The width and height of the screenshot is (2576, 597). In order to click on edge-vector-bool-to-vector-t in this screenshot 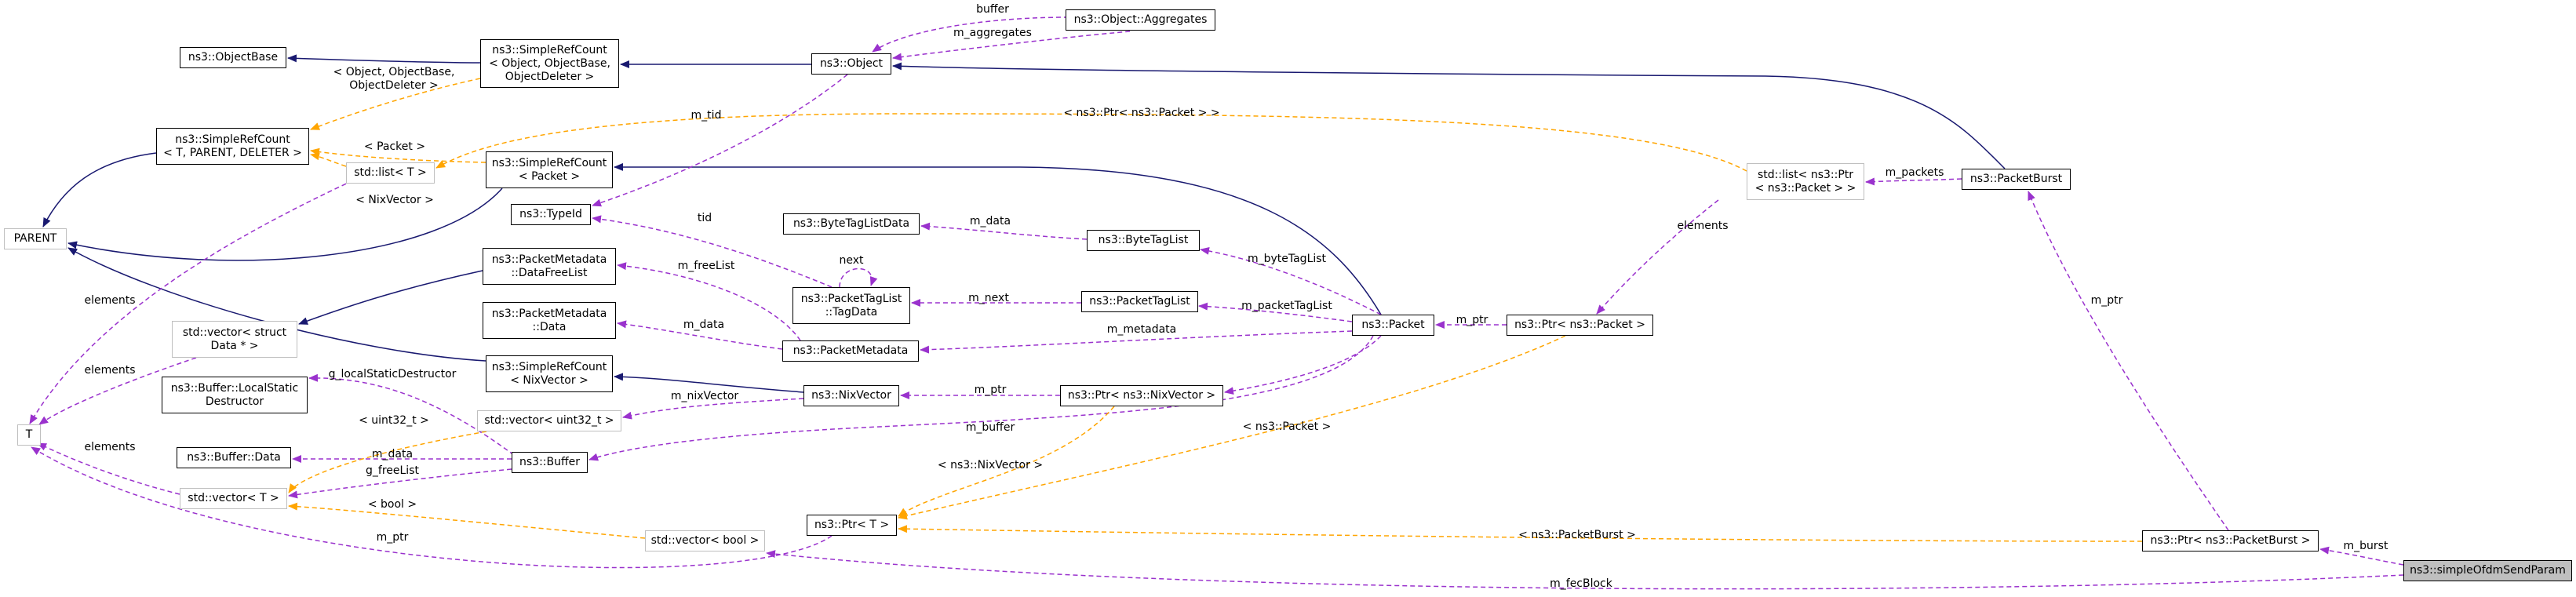, I will do `click(467, 520)`.